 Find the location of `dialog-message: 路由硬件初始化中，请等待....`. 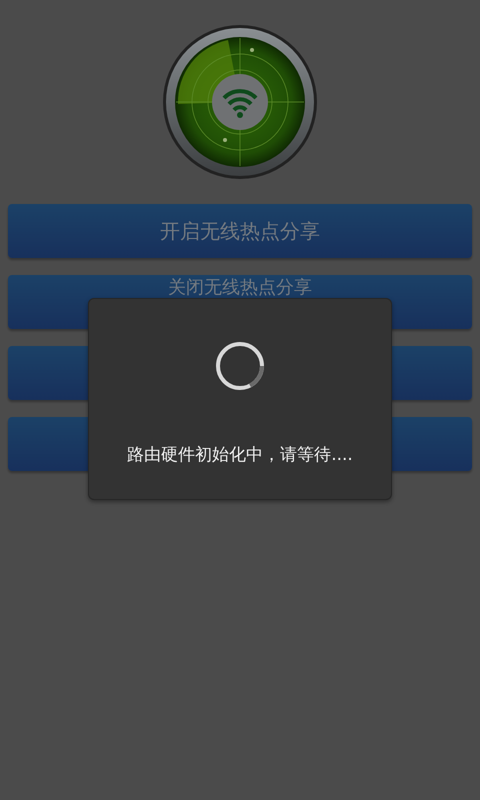

dialog-message: 路由硬件初始化中，请等待.... is located at coordinates (240, 455).